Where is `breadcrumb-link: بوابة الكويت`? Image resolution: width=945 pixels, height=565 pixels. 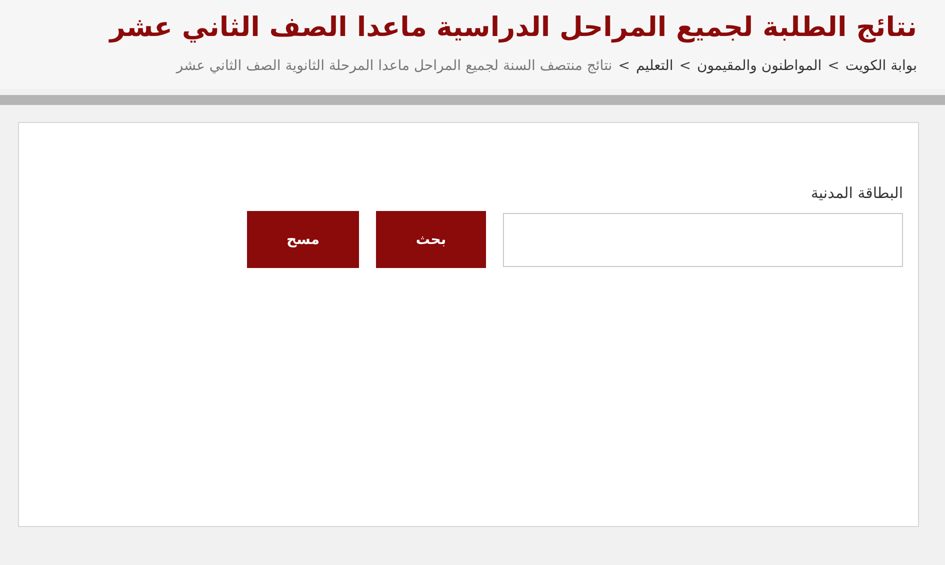
breadcrumb-link: بوابة الكويت is located at coordinates (881, 66).